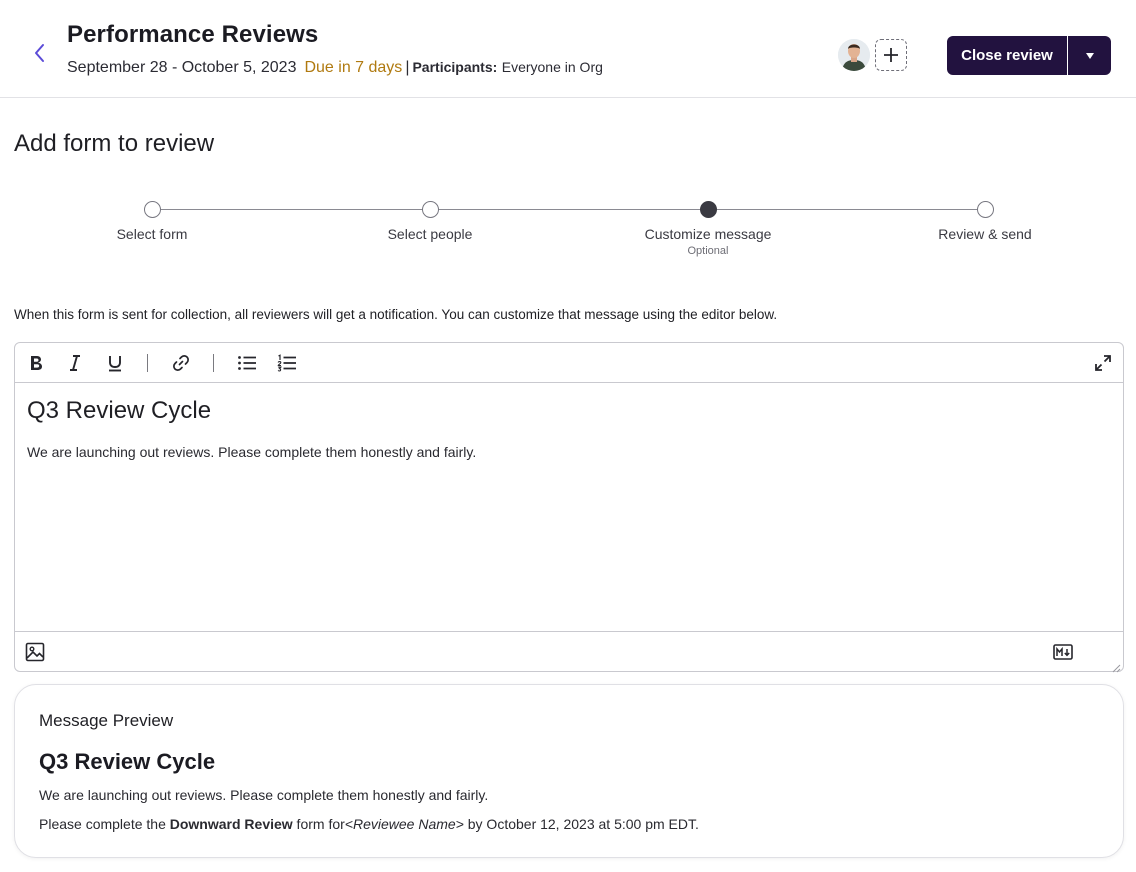 The image size is (1136, 872). What do you see at coordinates (985, 219) in the screenshot?
I see `step-review-send: Review & send` at bounding box center [985, 219].